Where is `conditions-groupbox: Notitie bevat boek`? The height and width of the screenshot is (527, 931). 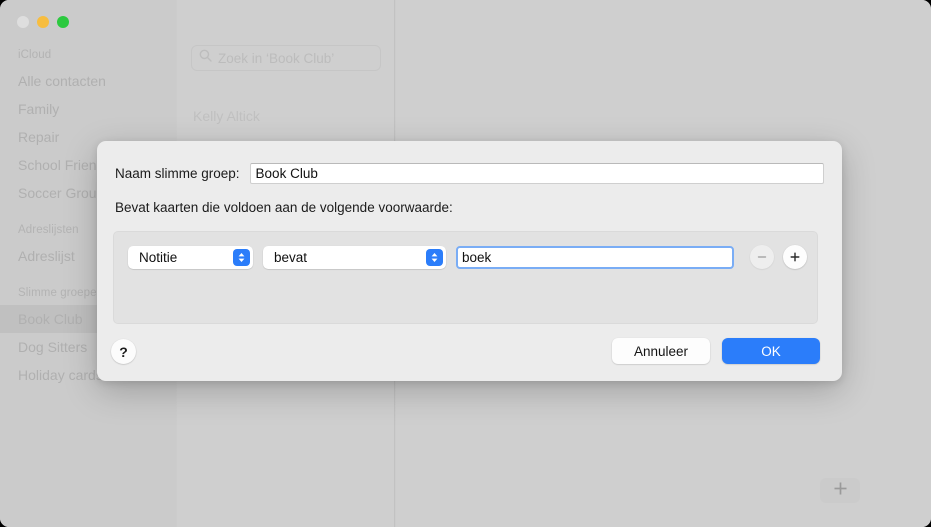 conditions-groupbox: Notitie bevat boek is located at coordinates (465, 277).